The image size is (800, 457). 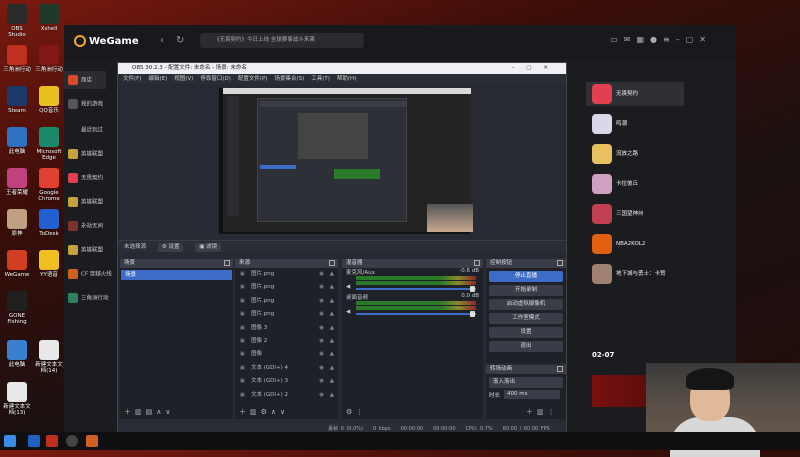 What do you see at coordinates (286, 412) in the screenshot?
I see `sources-footer: ＋▥⚙∧∨` at bounding box center [286, 412].